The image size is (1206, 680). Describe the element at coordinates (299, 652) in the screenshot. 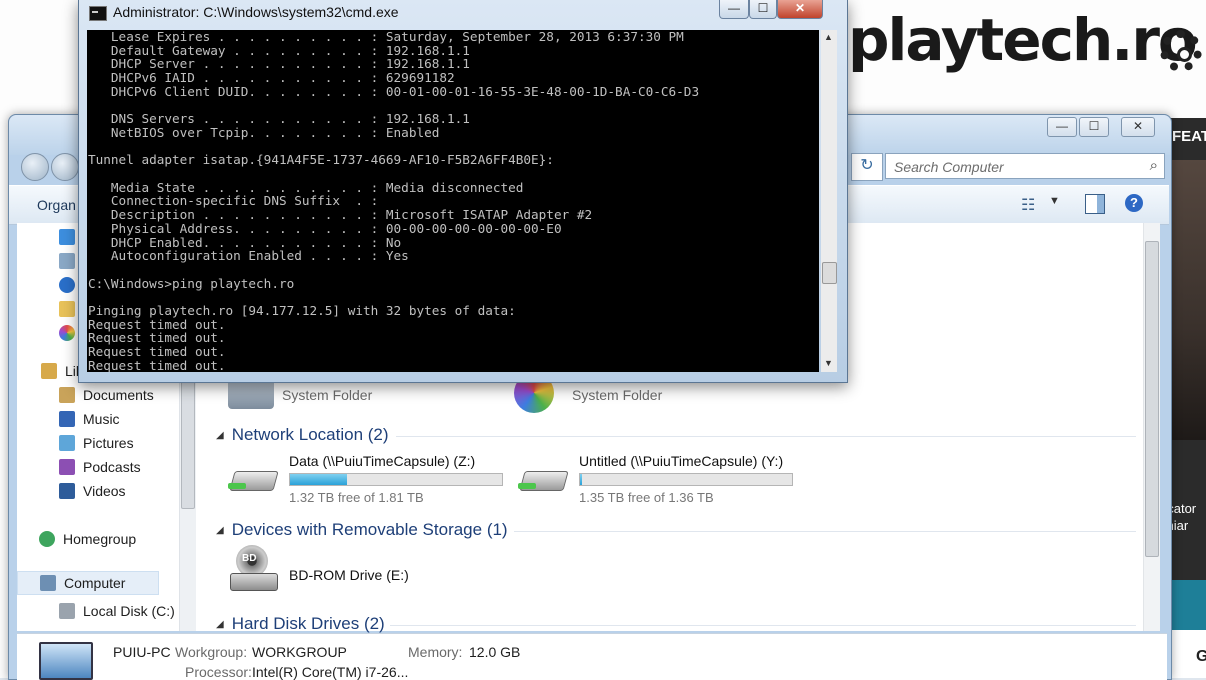

I see `workgroup-value: WORKGROUP` at that location.